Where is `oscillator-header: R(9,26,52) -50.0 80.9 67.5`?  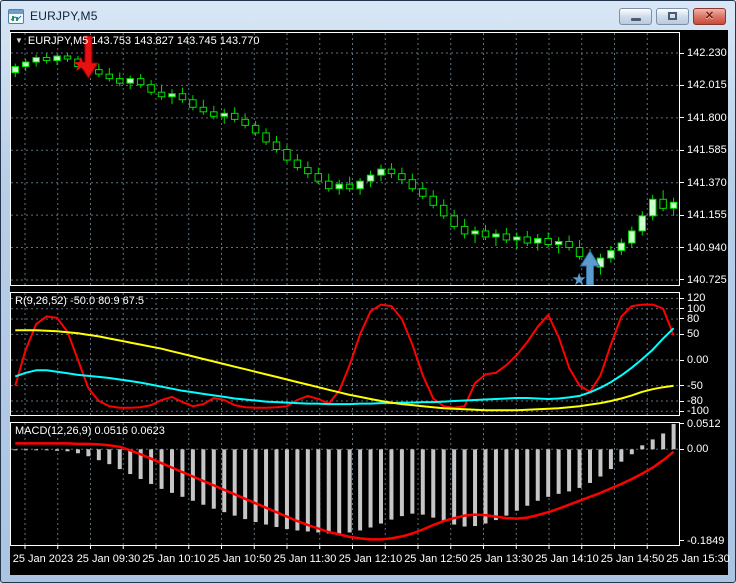 oscillator-header: R(9,26,52) -50.0 80.9 67.5 is located at coordinates (79, 301).